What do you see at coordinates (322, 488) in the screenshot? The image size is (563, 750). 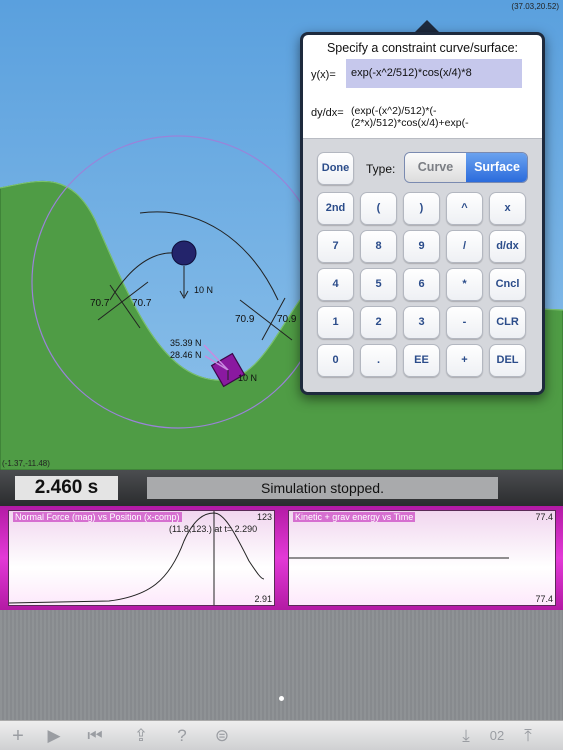 I see `status-message: Simulation stopped.` at bounding box center [322, 488].